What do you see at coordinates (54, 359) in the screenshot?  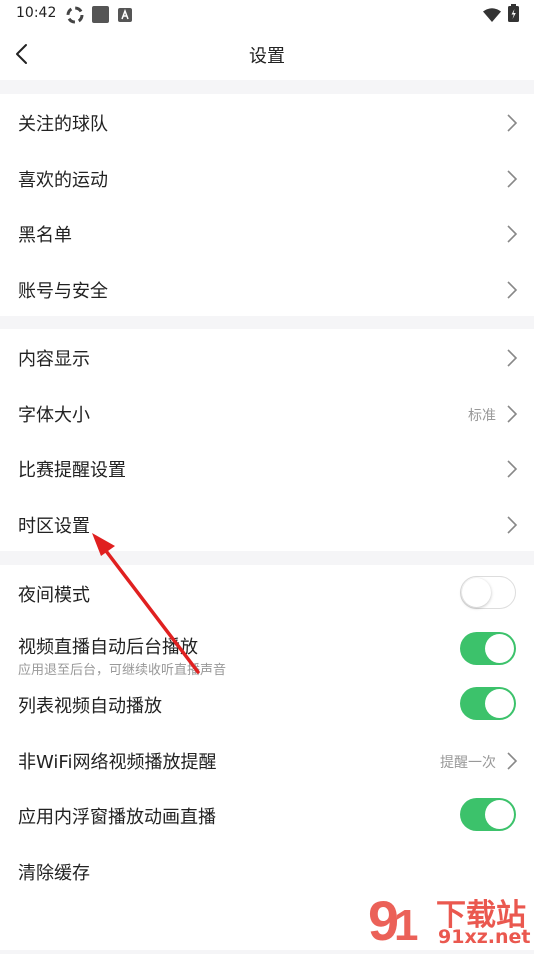 I see `row-label: 内容显示` at bounding box center [54, 359].